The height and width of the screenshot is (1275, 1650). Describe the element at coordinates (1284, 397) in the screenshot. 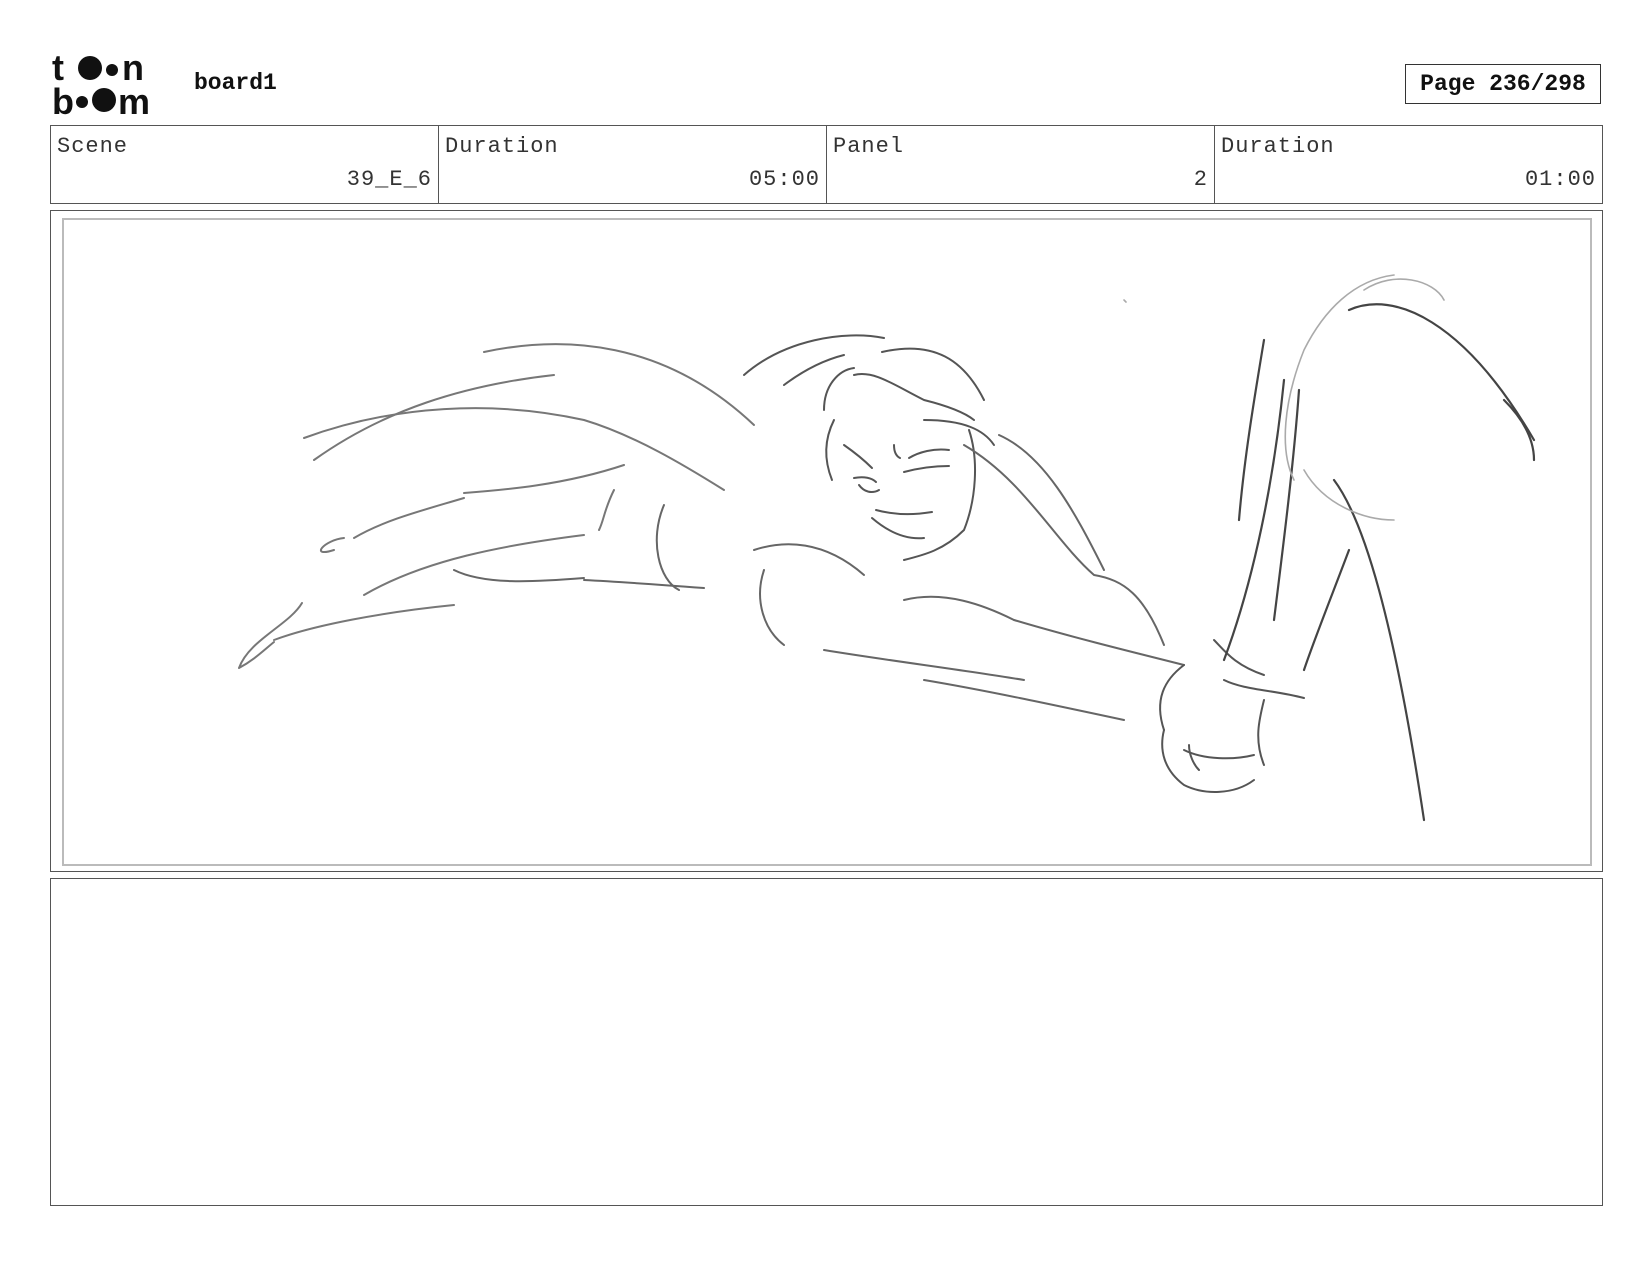

I see `sketch-right-figure-light` at that location.